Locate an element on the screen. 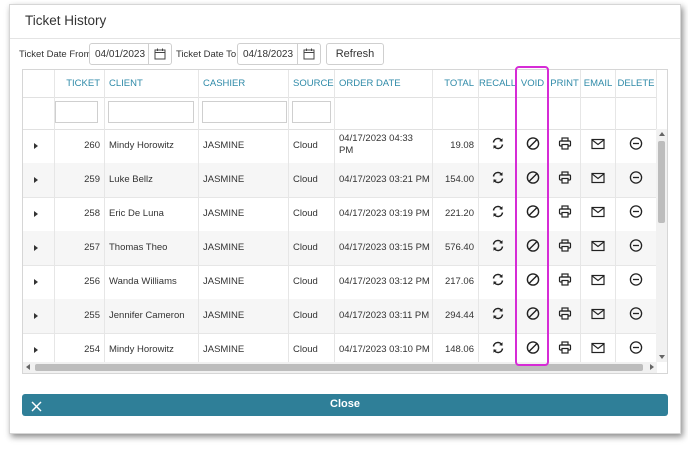 The width and height of the screenshot is (688, 450). horizontal-scroll-thumb is located at coordinates (339, 367).